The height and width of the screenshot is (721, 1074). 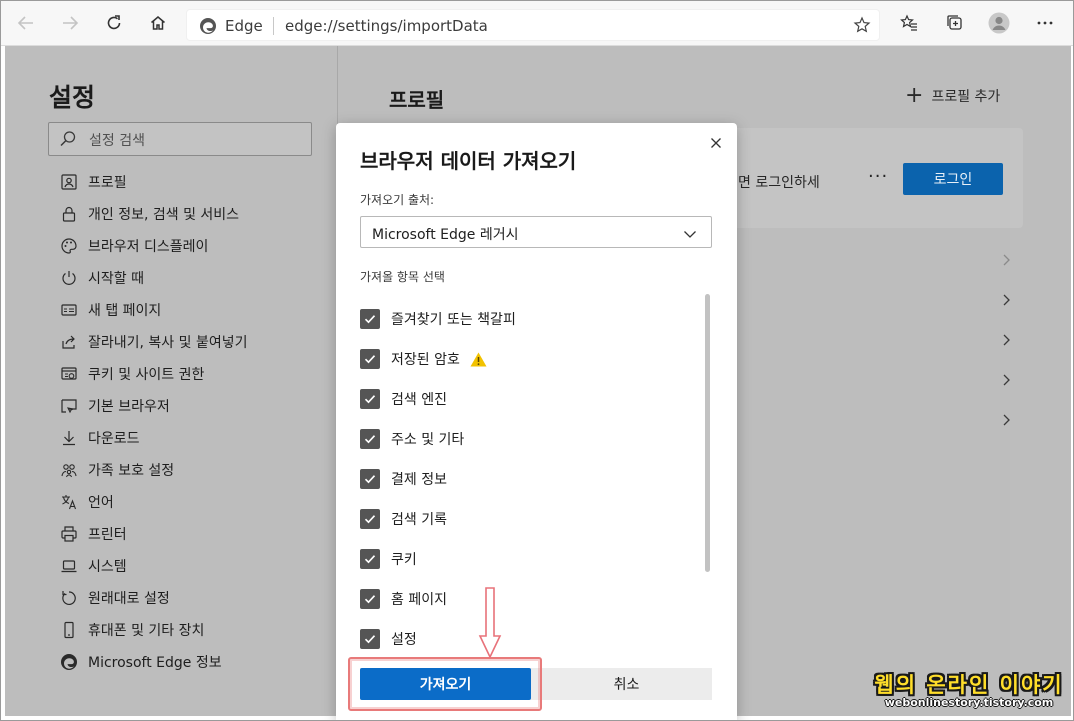 What do you see at coordinates (525, 319) in the screenshot?
I see `import-item-favorites: 즐겨찾기 또는 책갈피` at bounding box center [525, 319].